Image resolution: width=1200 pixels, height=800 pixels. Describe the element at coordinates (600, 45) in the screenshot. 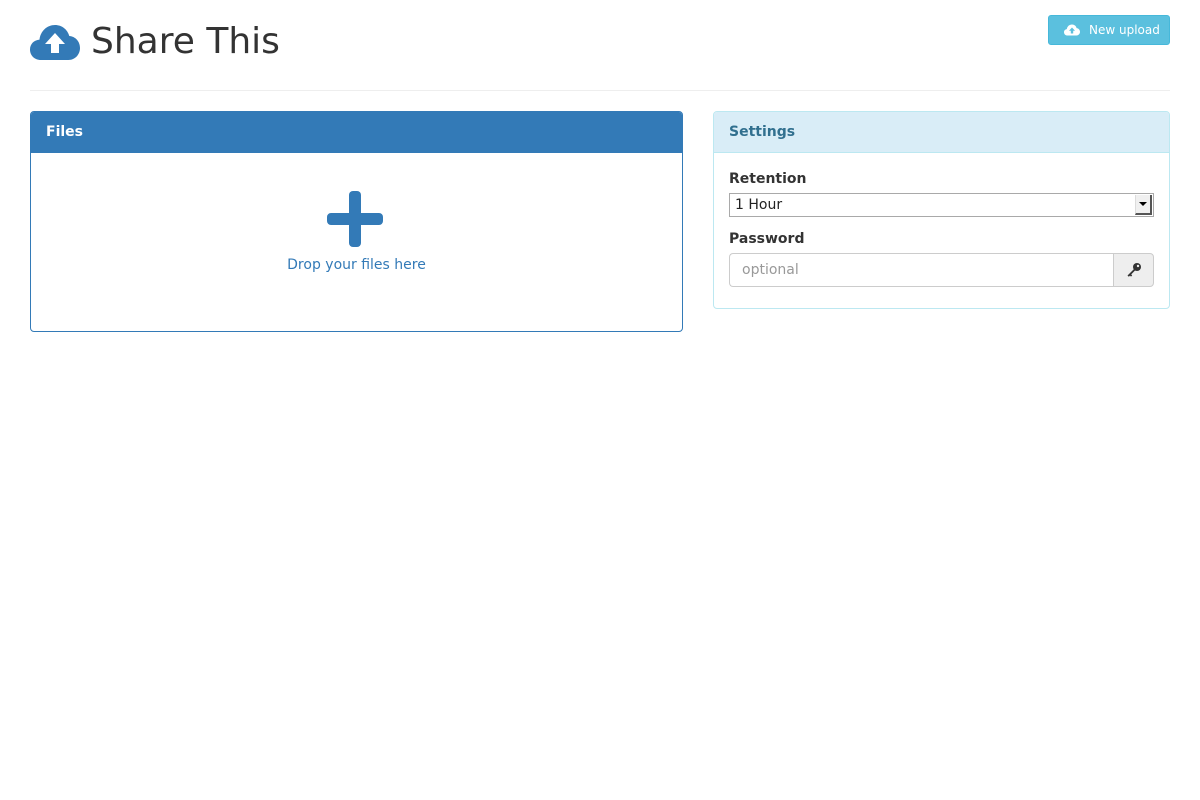

I see `page-header: Share This New upload` at that location.